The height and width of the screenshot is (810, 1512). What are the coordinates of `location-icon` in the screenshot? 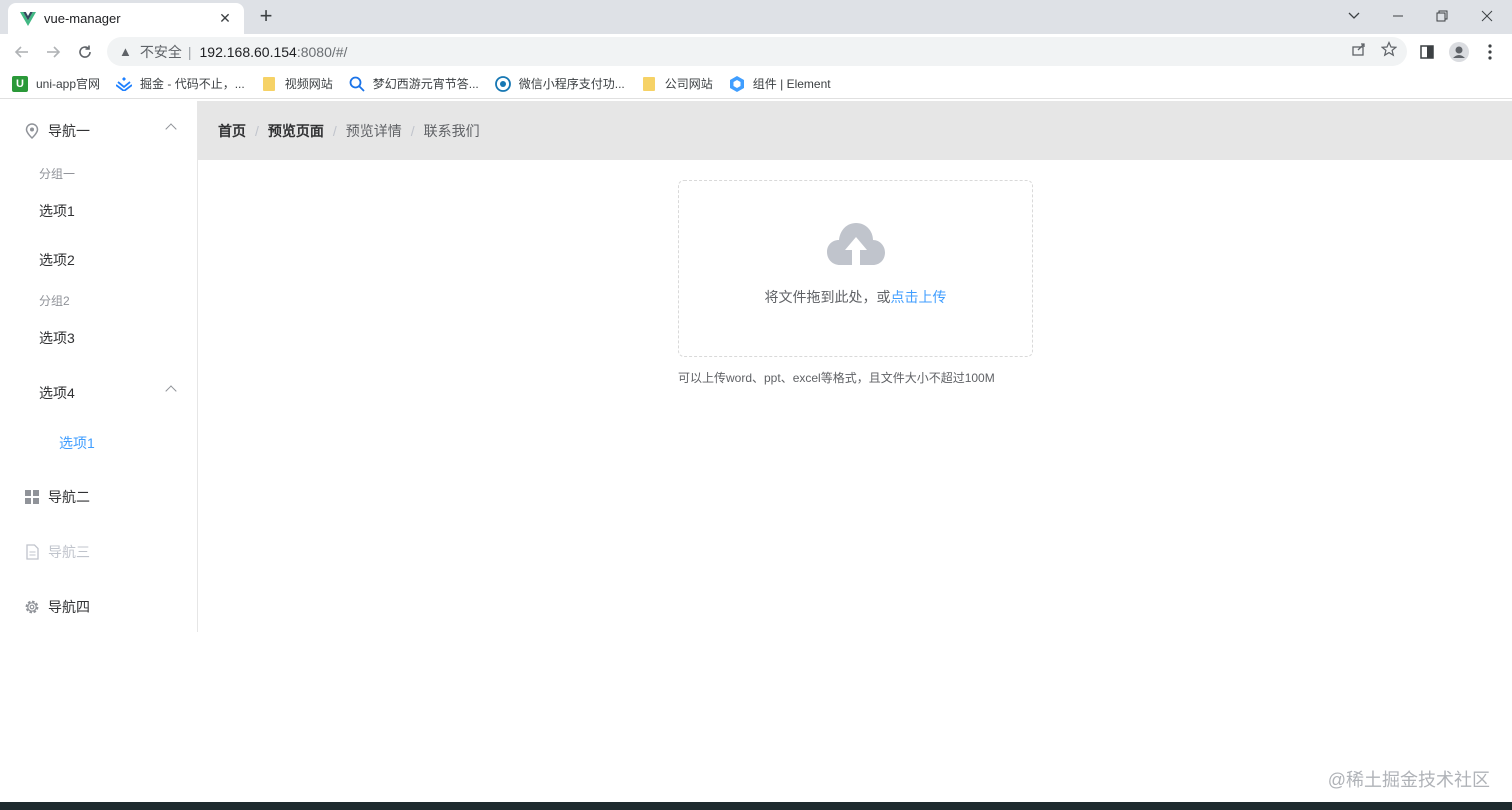 It's located at (32, 131).